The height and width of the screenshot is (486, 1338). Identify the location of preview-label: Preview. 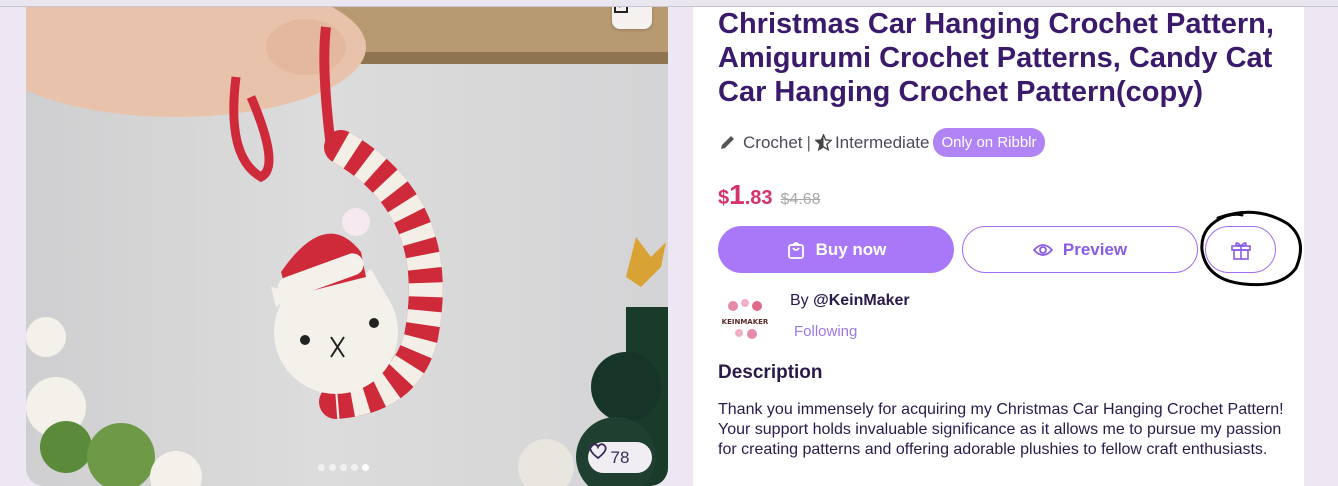
(1095, 249).